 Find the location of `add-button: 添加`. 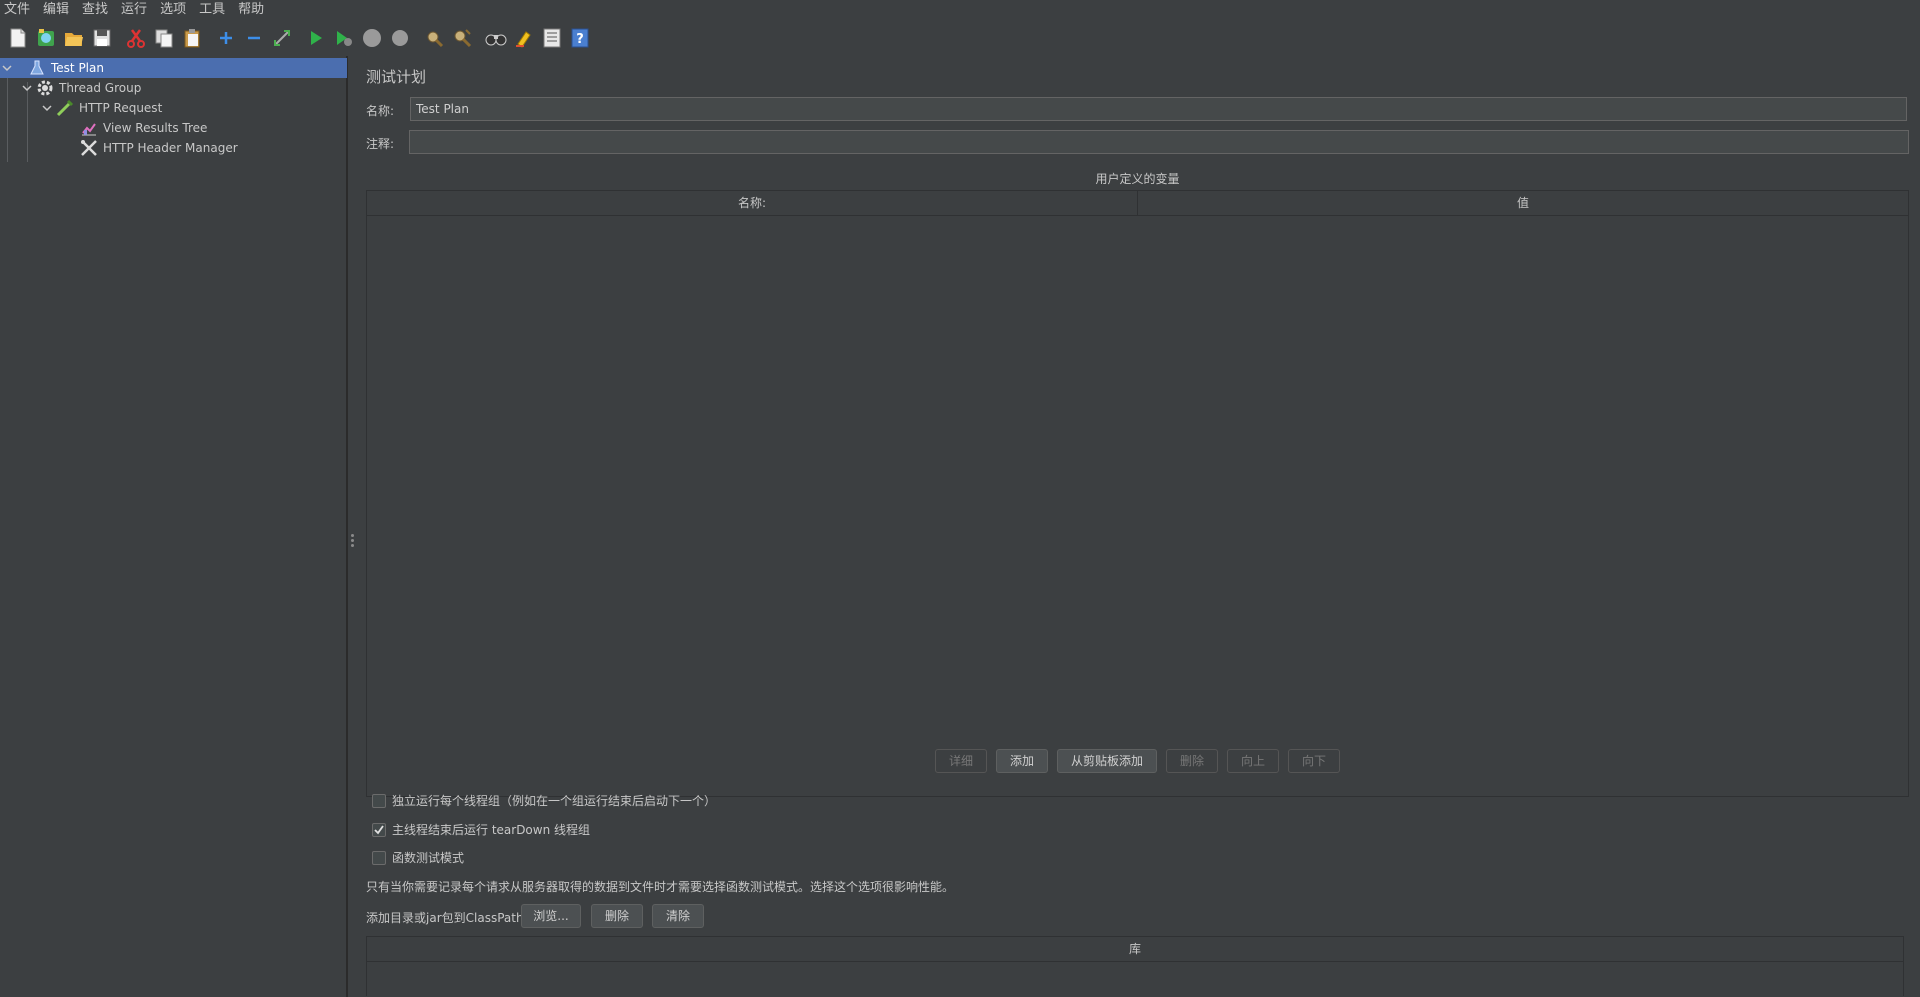

add-button: 添加 is located at coordinates (1022, 761).